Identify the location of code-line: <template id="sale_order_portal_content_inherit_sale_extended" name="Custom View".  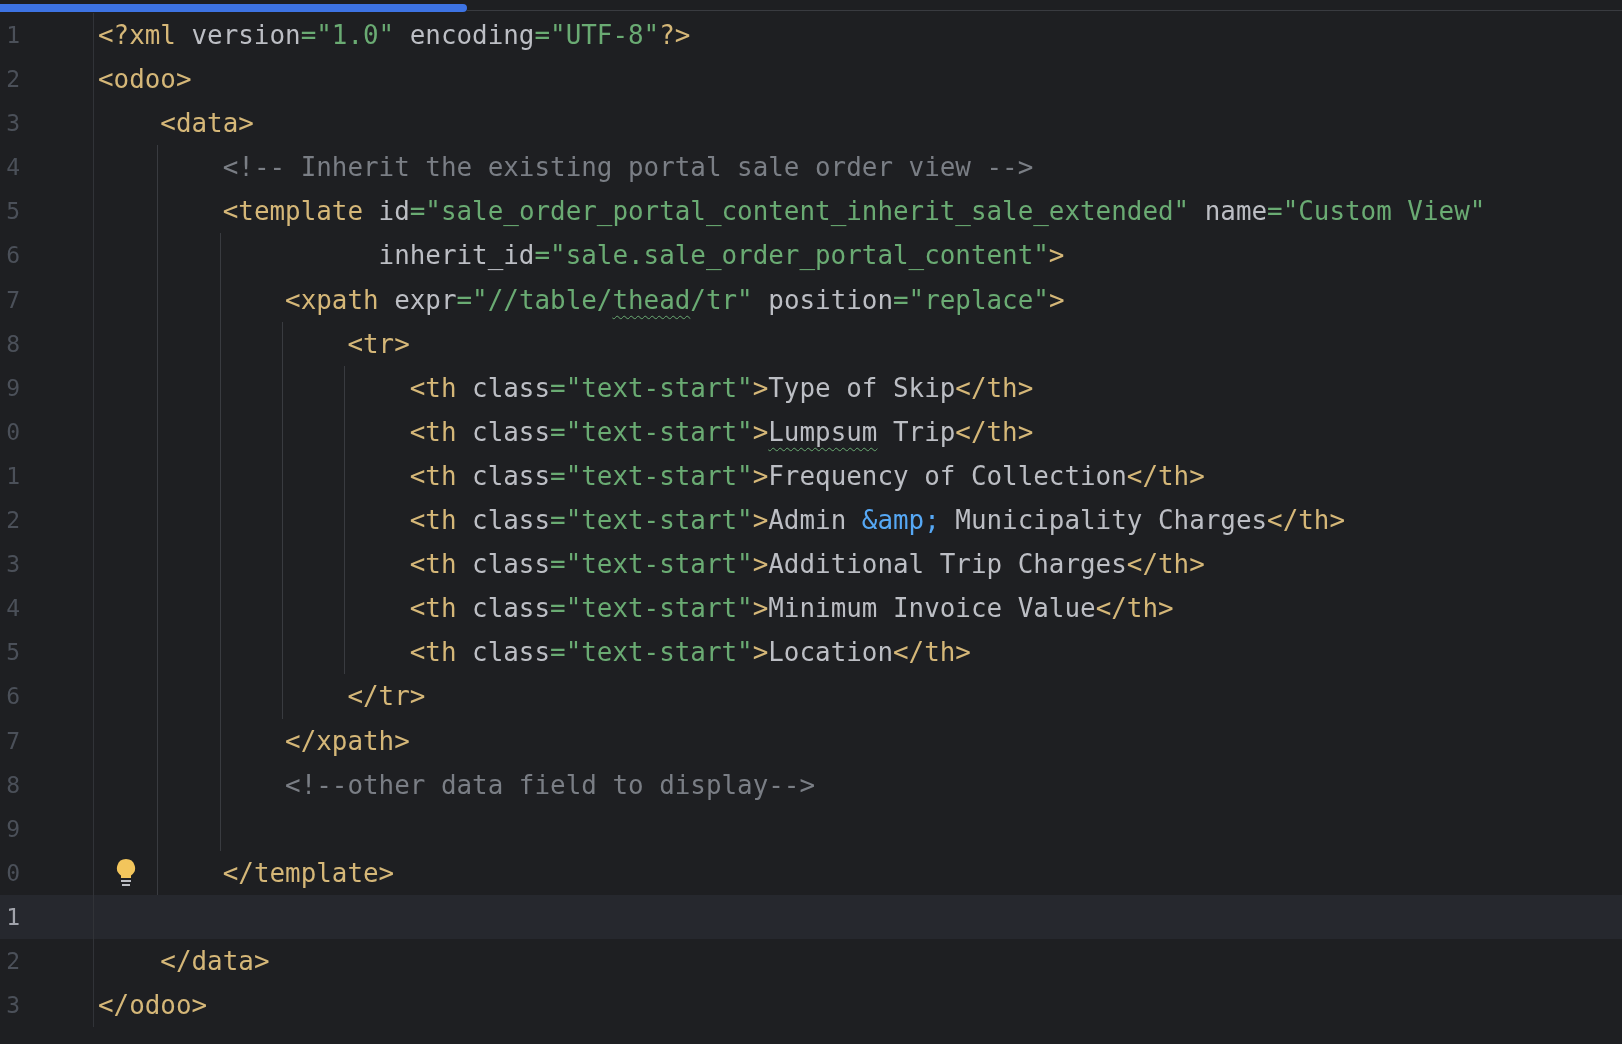
(854, 211).